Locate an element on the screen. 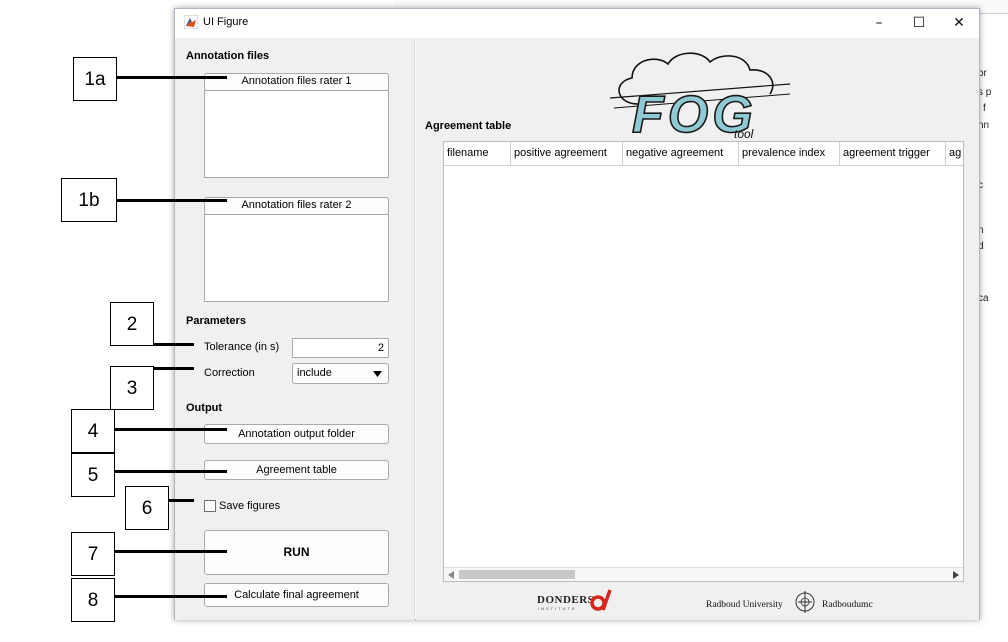 The height and width of the screenshot is (642, 1008). calculate-final-agreement-button: Calculate final agreement is located at coordinates (296, 595).